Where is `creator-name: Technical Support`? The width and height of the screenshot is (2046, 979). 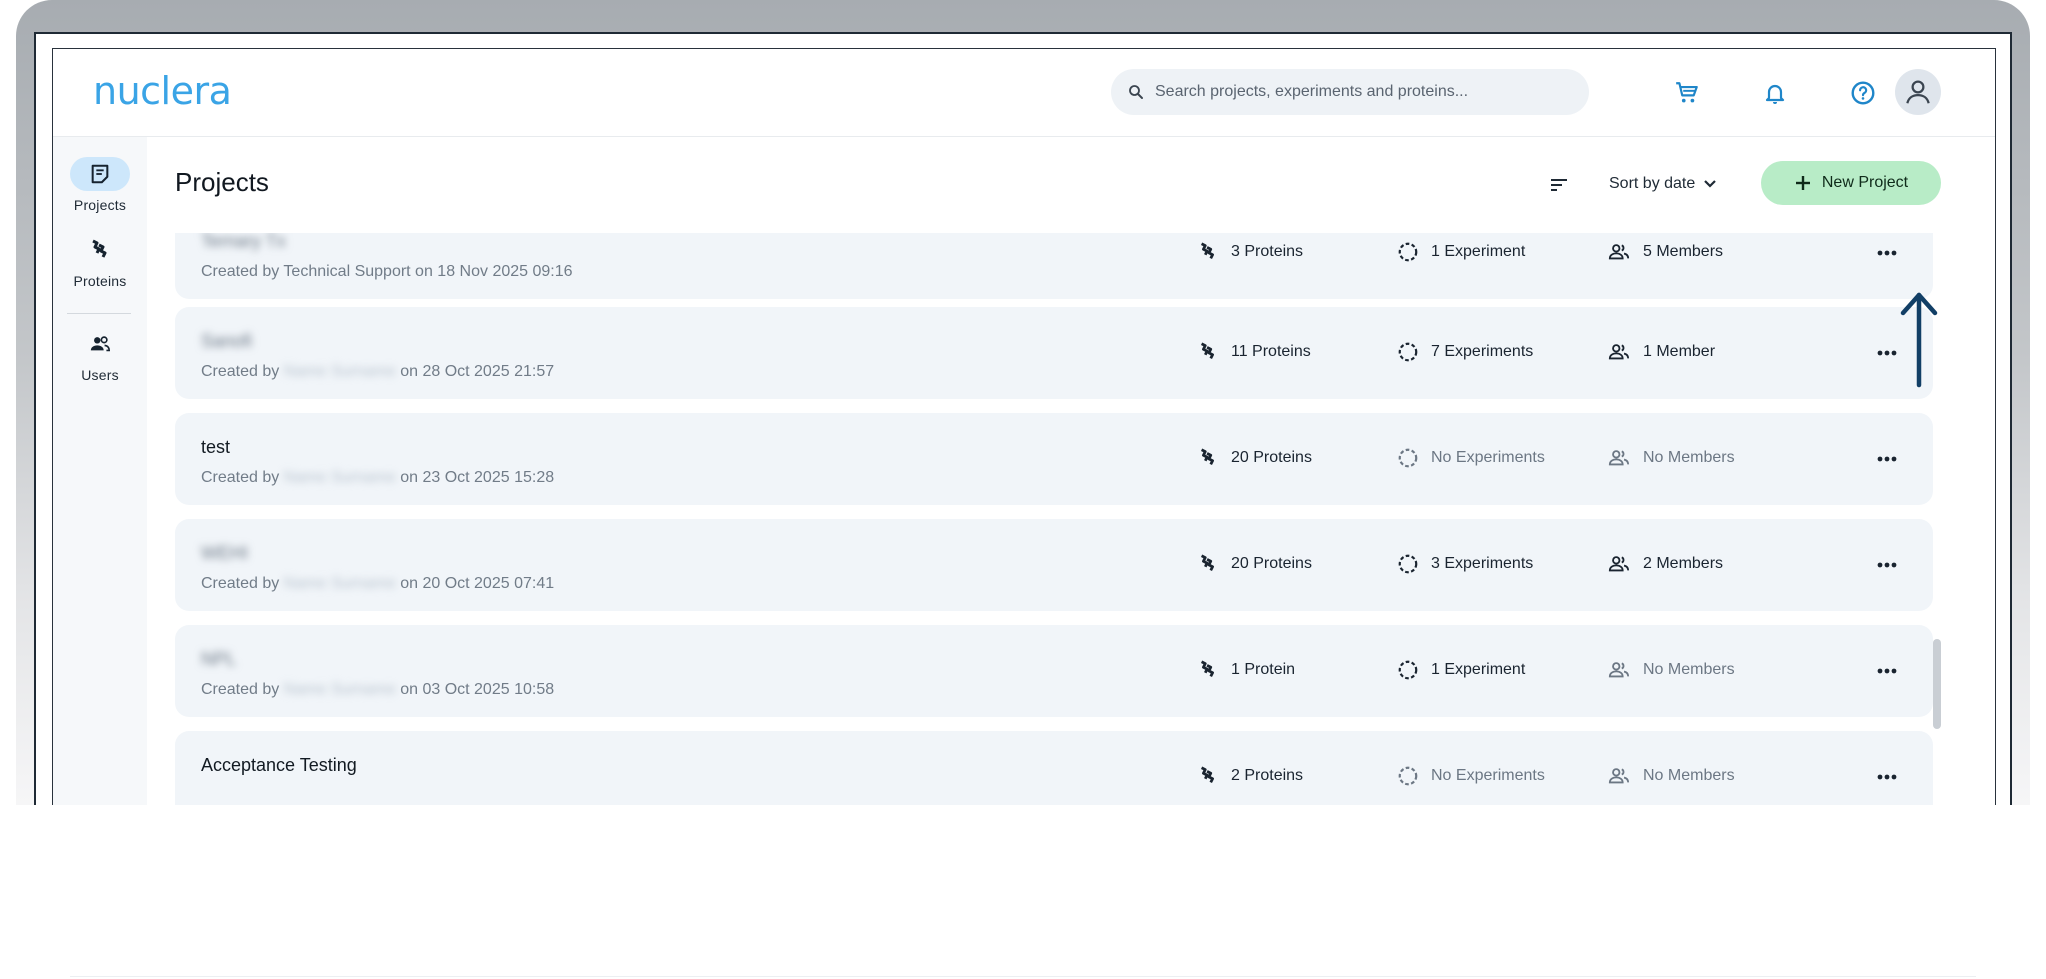 creator-name: Technical Support is located at coordinates (347, 271).